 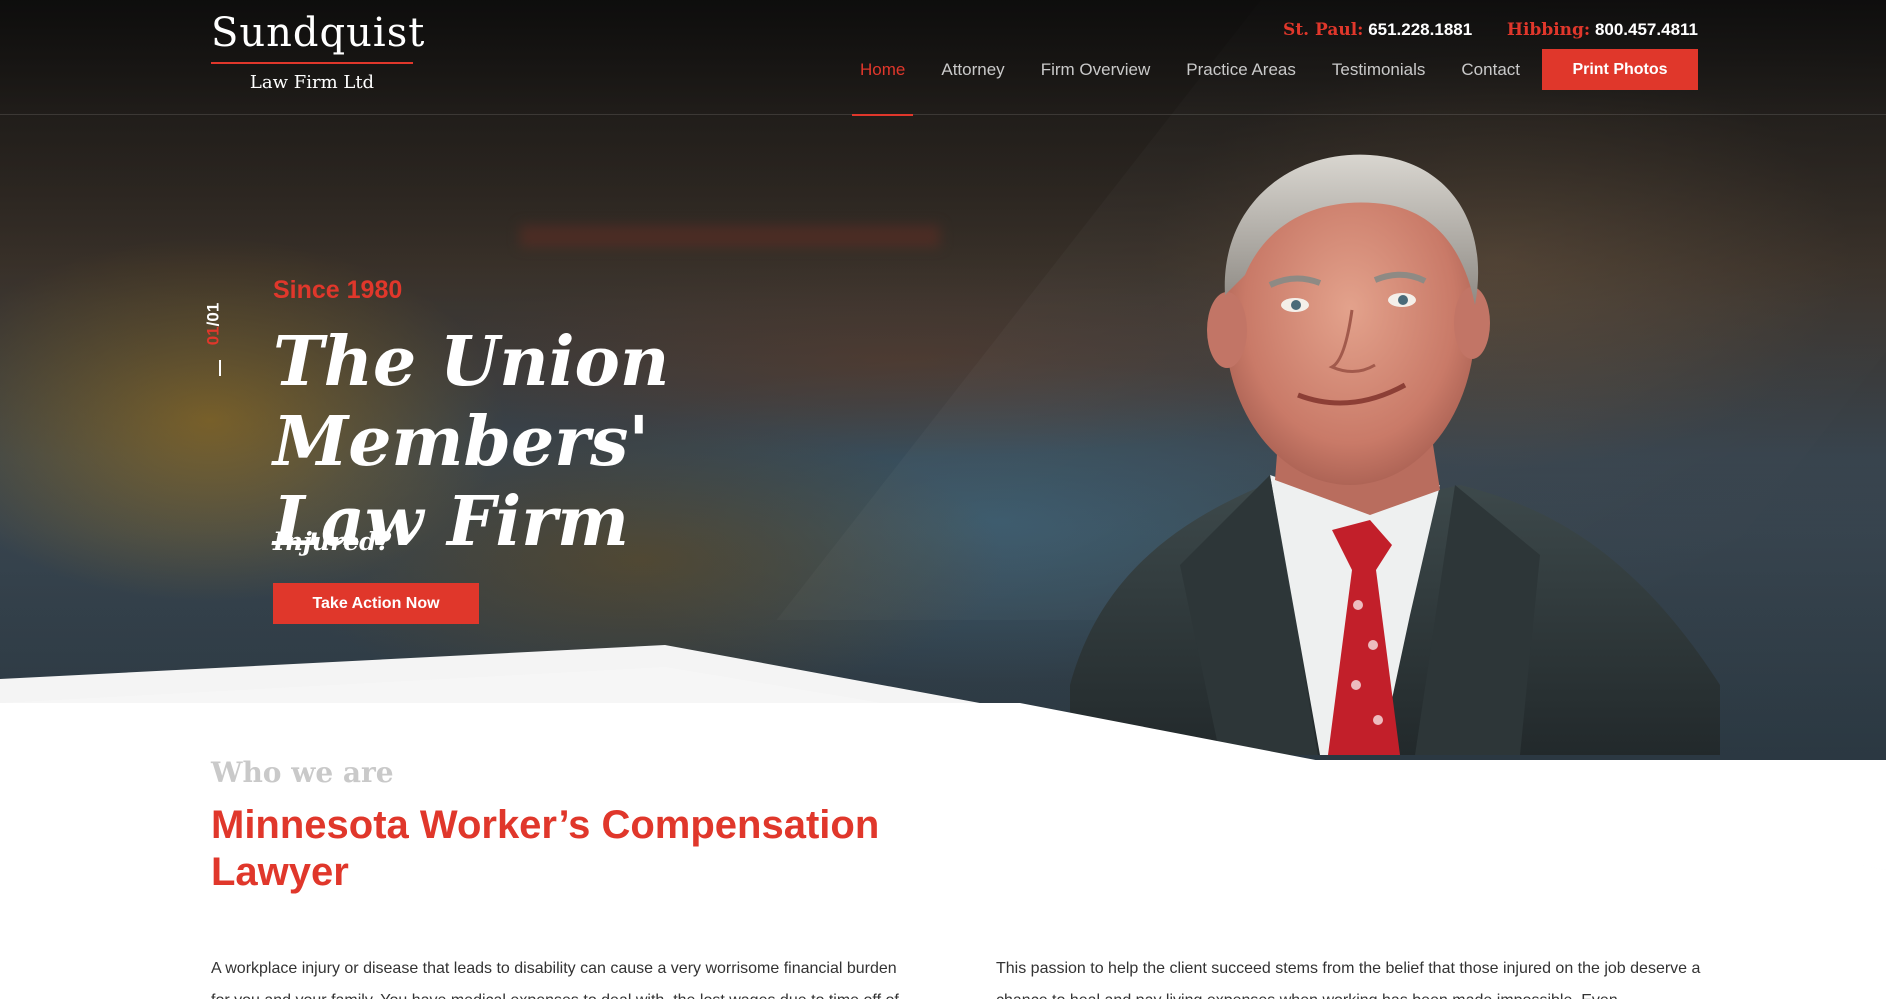 I want to click on section-title-line-1: Minnesota Worker’s Compensation, so click(x=545, y=825).